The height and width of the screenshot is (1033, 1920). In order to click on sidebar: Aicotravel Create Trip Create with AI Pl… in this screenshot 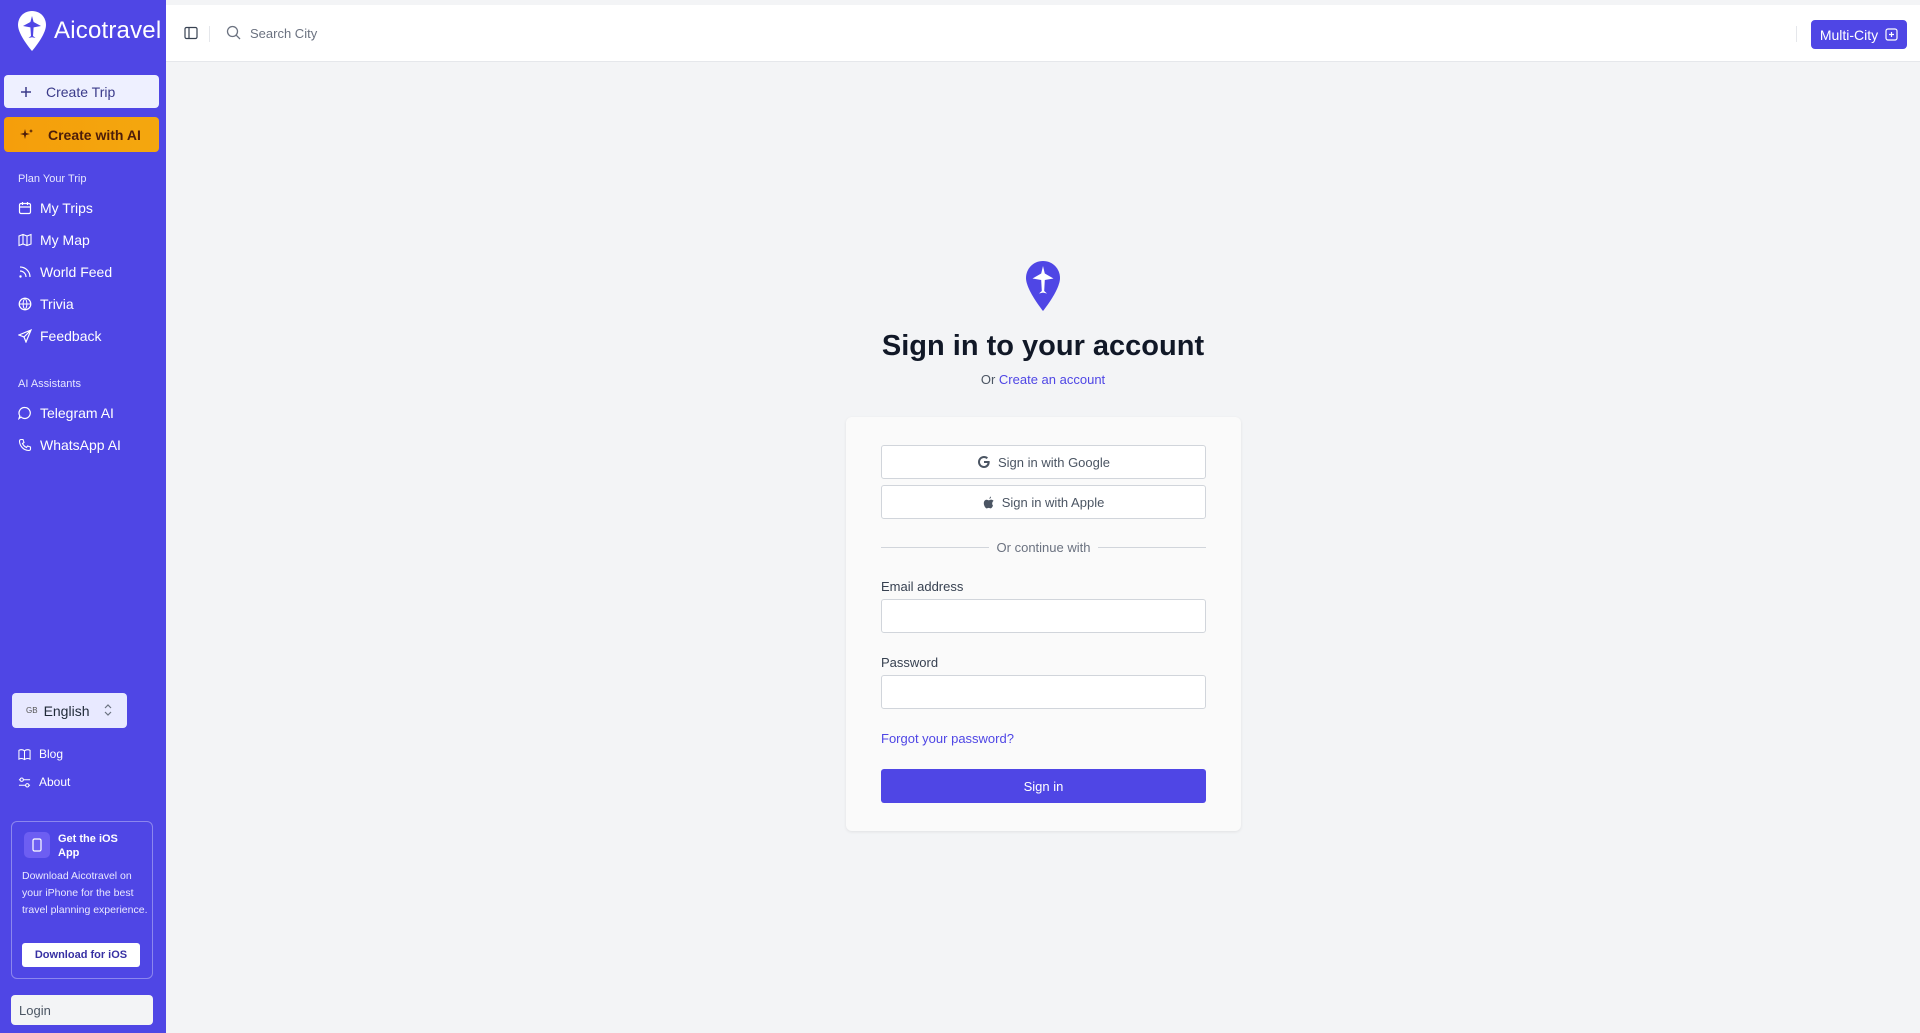, I will do `click(83, 516)`.